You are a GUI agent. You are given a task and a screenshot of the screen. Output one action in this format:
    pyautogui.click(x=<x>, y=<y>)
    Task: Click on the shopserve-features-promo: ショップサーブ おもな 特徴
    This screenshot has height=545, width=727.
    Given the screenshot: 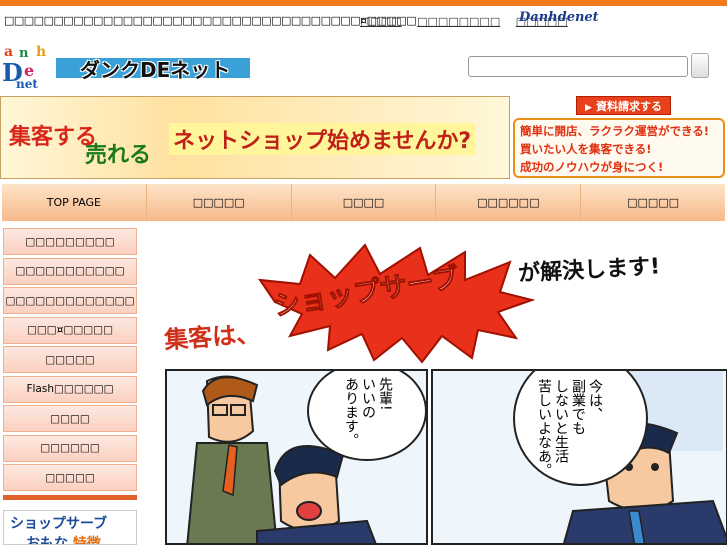 What is the action you would take?
    pyautogui.click(x=70, y=527)
    